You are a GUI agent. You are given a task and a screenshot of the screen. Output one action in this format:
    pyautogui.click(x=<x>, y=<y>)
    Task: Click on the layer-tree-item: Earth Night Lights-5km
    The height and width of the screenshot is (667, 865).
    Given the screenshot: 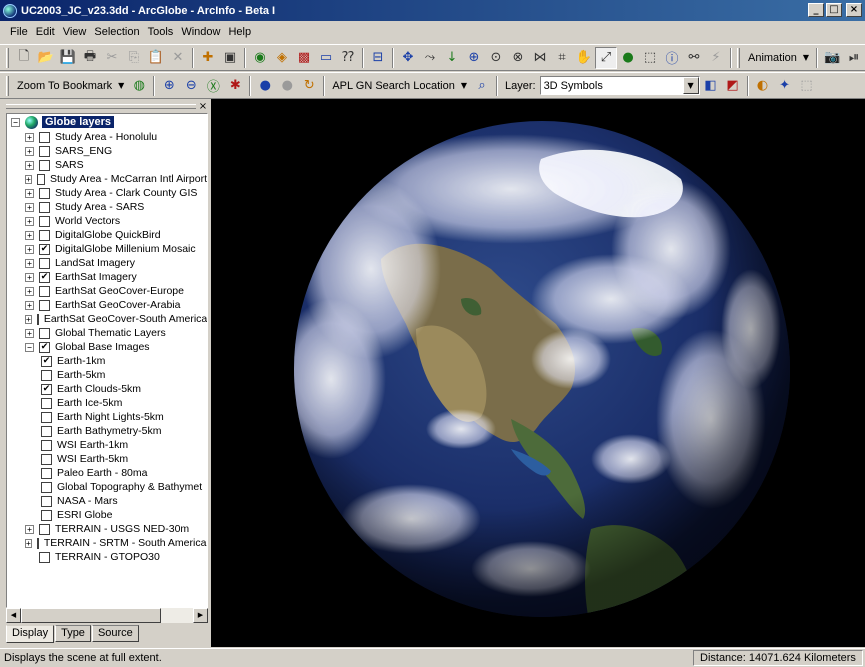 What is the action you would take?
    pyautogui.click(x=107, y=417)
    